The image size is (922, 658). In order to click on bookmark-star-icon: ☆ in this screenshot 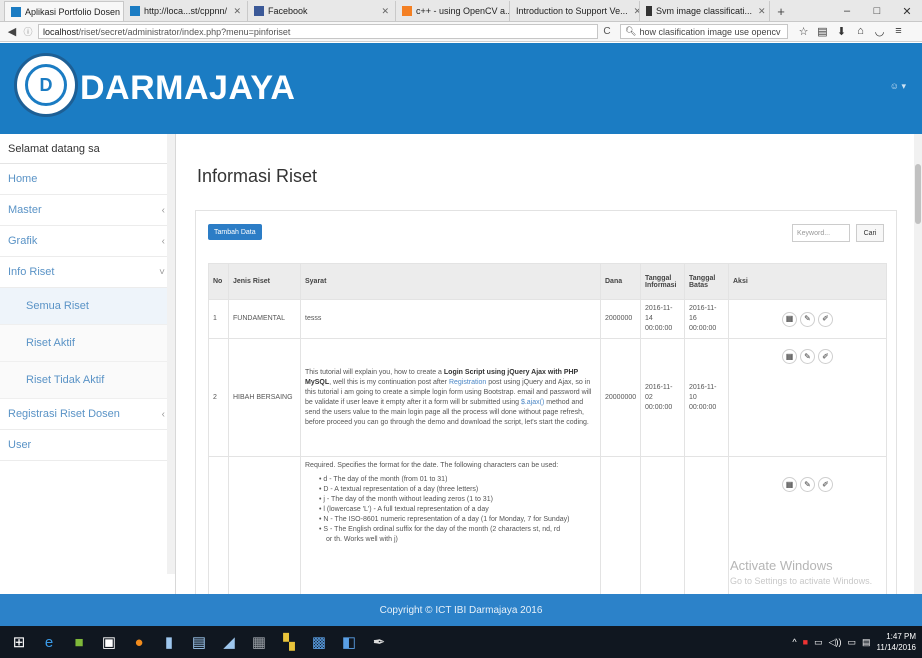, I will do `click(803, 31)`.